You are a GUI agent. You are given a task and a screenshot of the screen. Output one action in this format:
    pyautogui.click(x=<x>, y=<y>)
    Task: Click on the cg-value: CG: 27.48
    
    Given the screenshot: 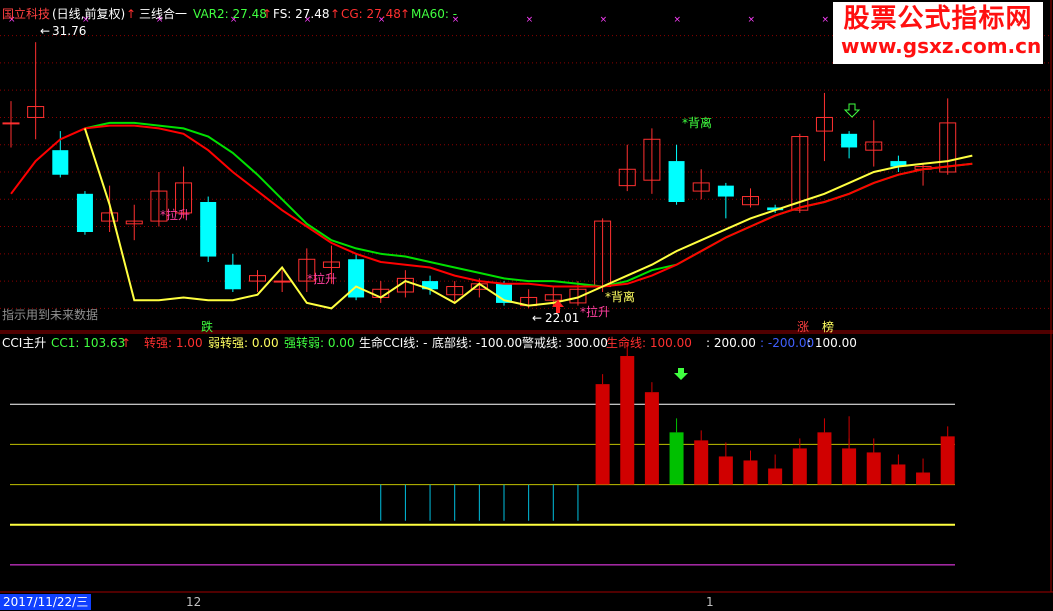 What is the action you would take?
    pyautogui.click(x=371, y=14)
    